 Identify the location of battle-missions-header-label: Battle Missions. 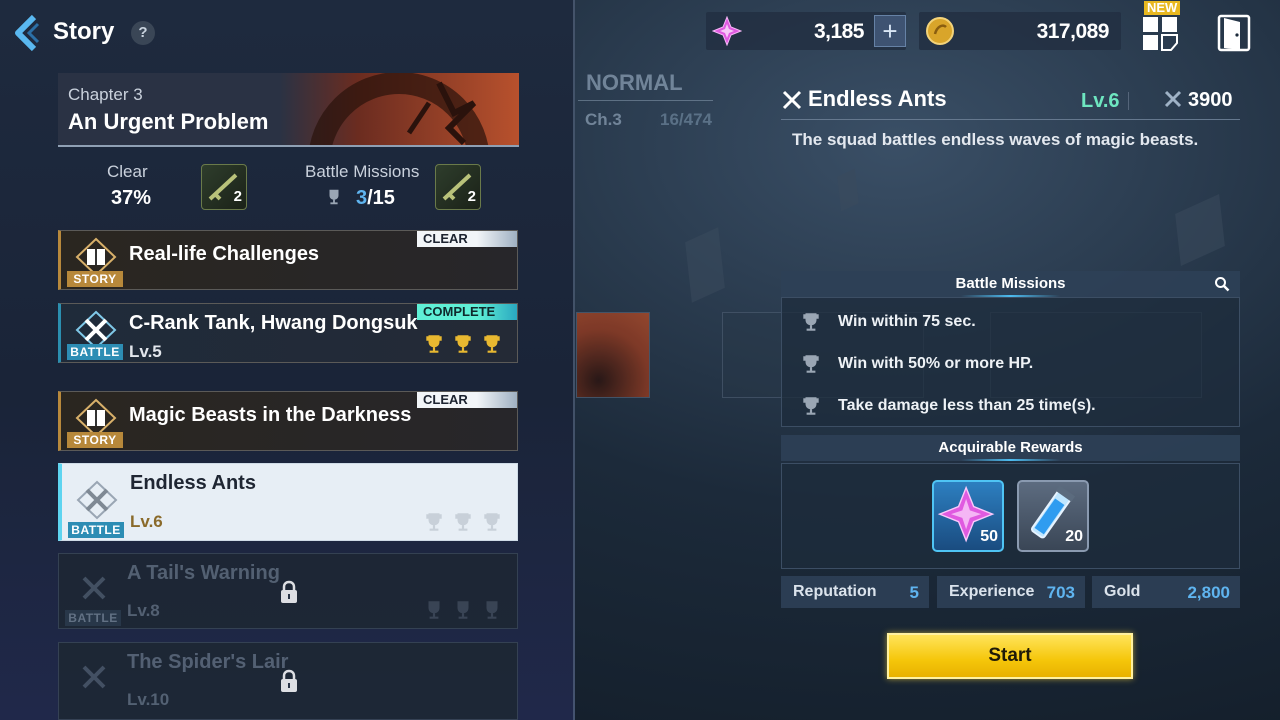
(1010, 283).